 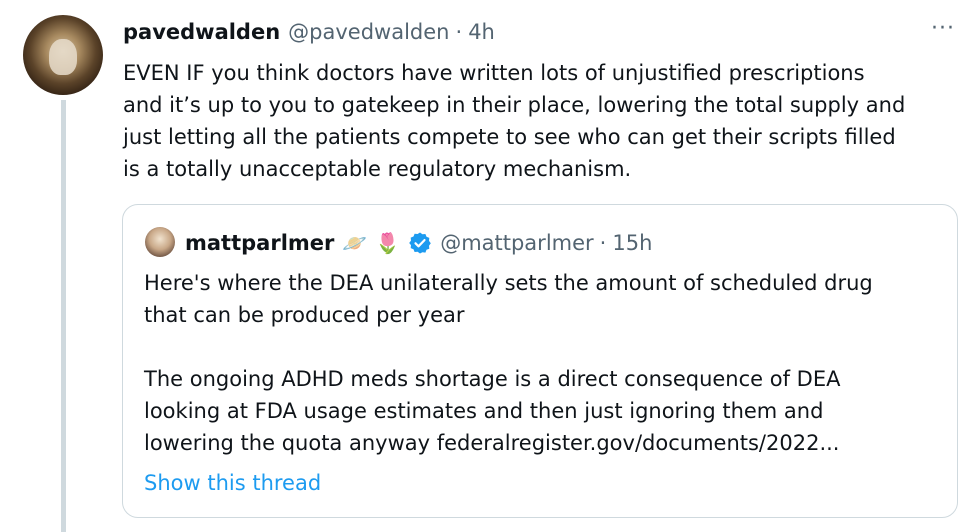 I want to click on planet-emoji-icon: 🪐, so click(x=355, y=243).